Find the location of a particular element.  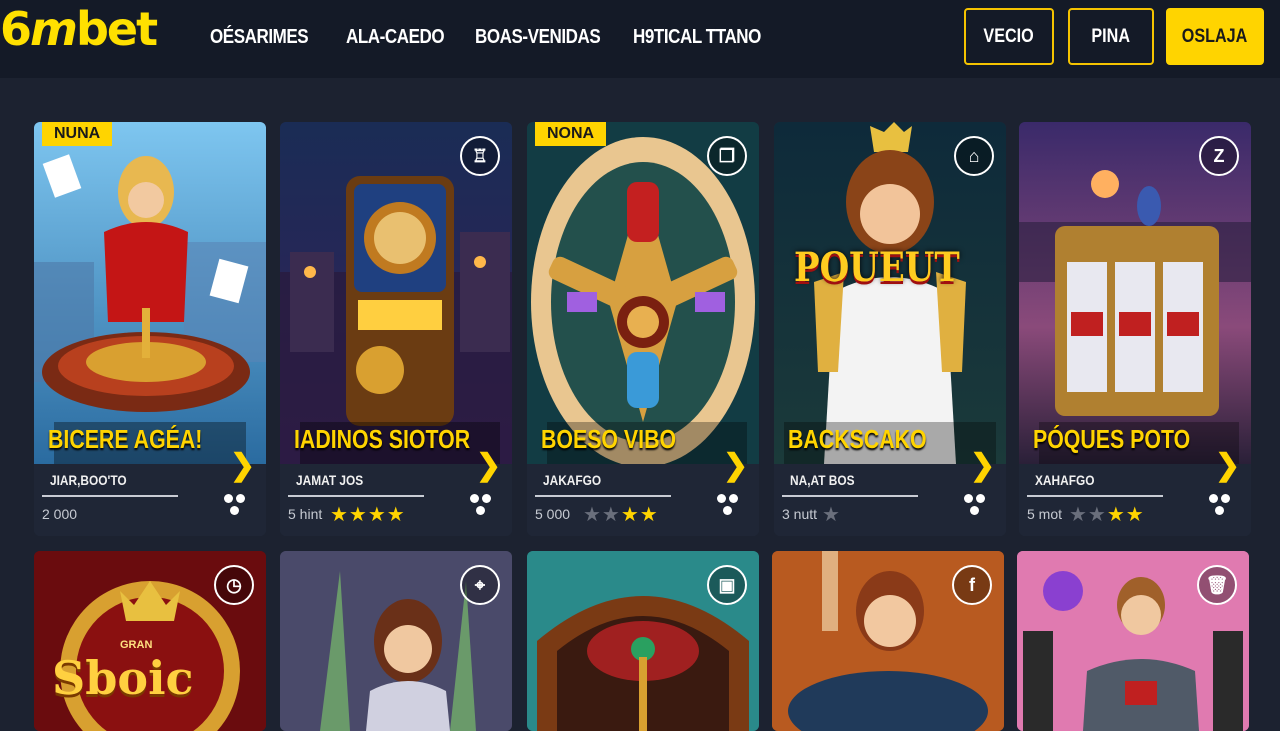

nav-item-3: BOAS-VENIDAS is located at coordinates (538, 37).